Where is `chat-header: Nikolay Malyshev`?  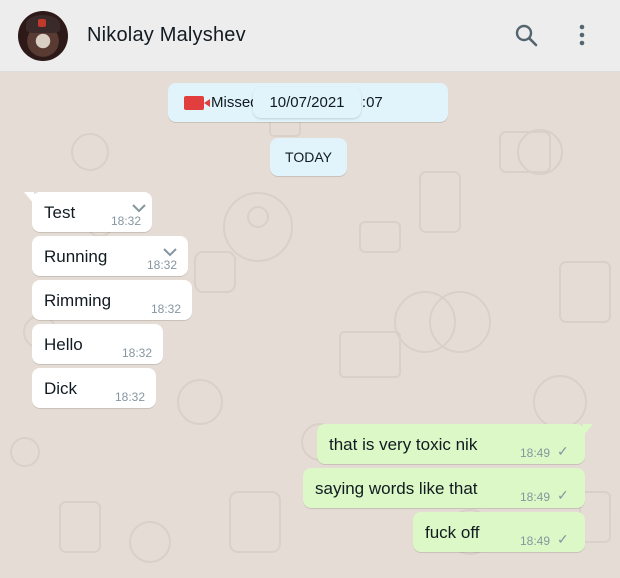 chat-header: Nikolay Malyshev is located at coordinates (310, 36).